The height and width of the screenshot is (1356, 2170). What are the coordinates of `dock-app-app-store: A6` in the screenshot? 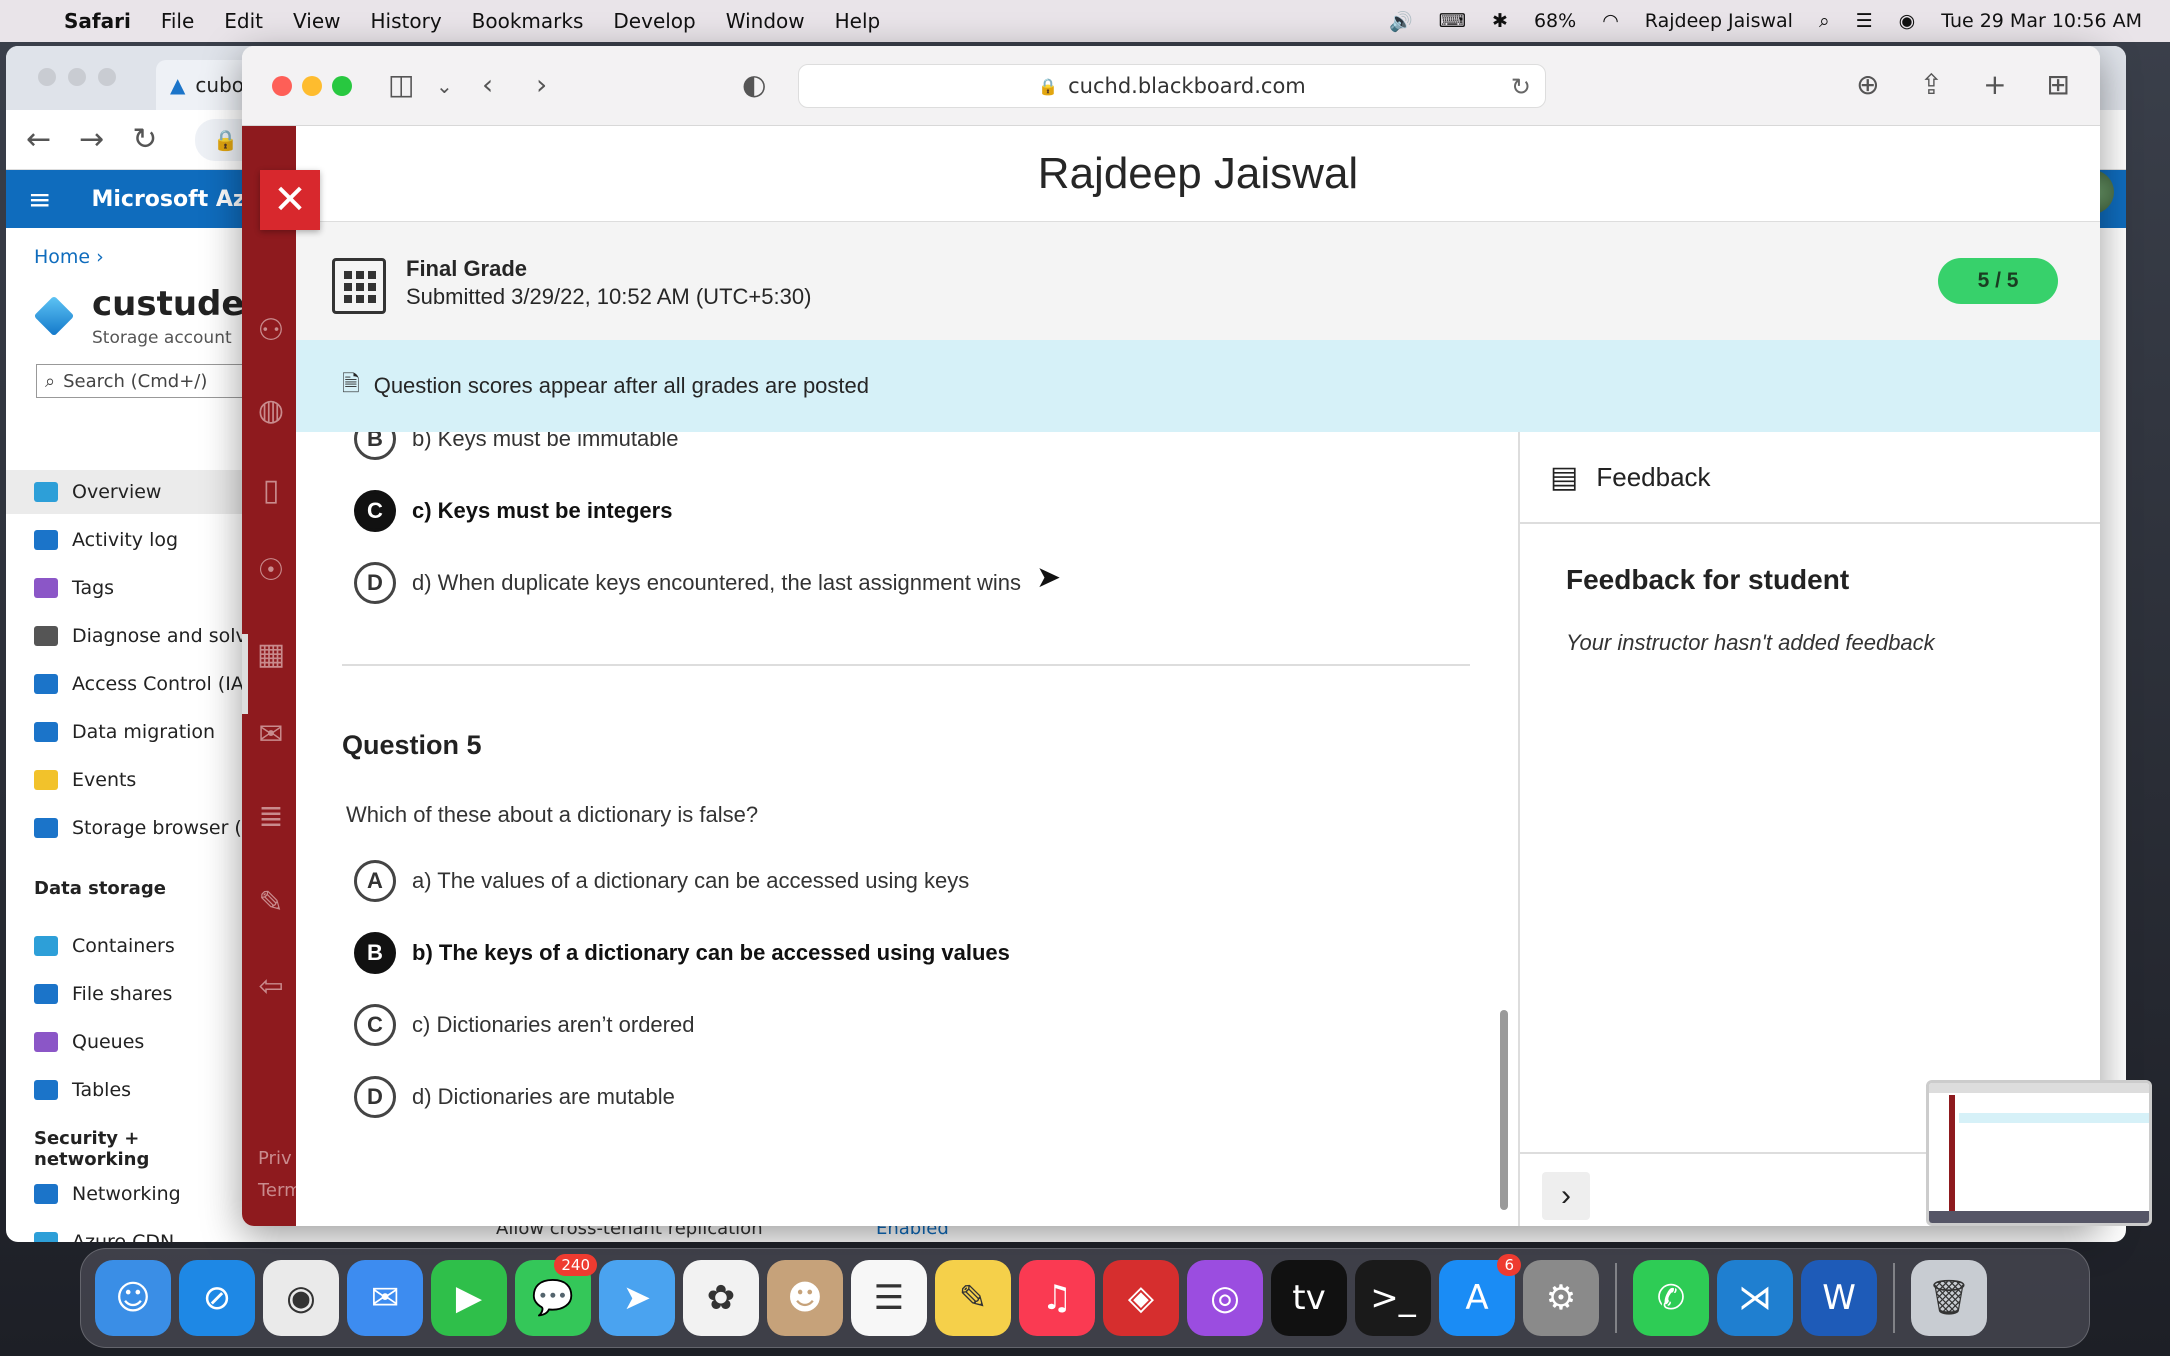 It's located at (1480, 1295).